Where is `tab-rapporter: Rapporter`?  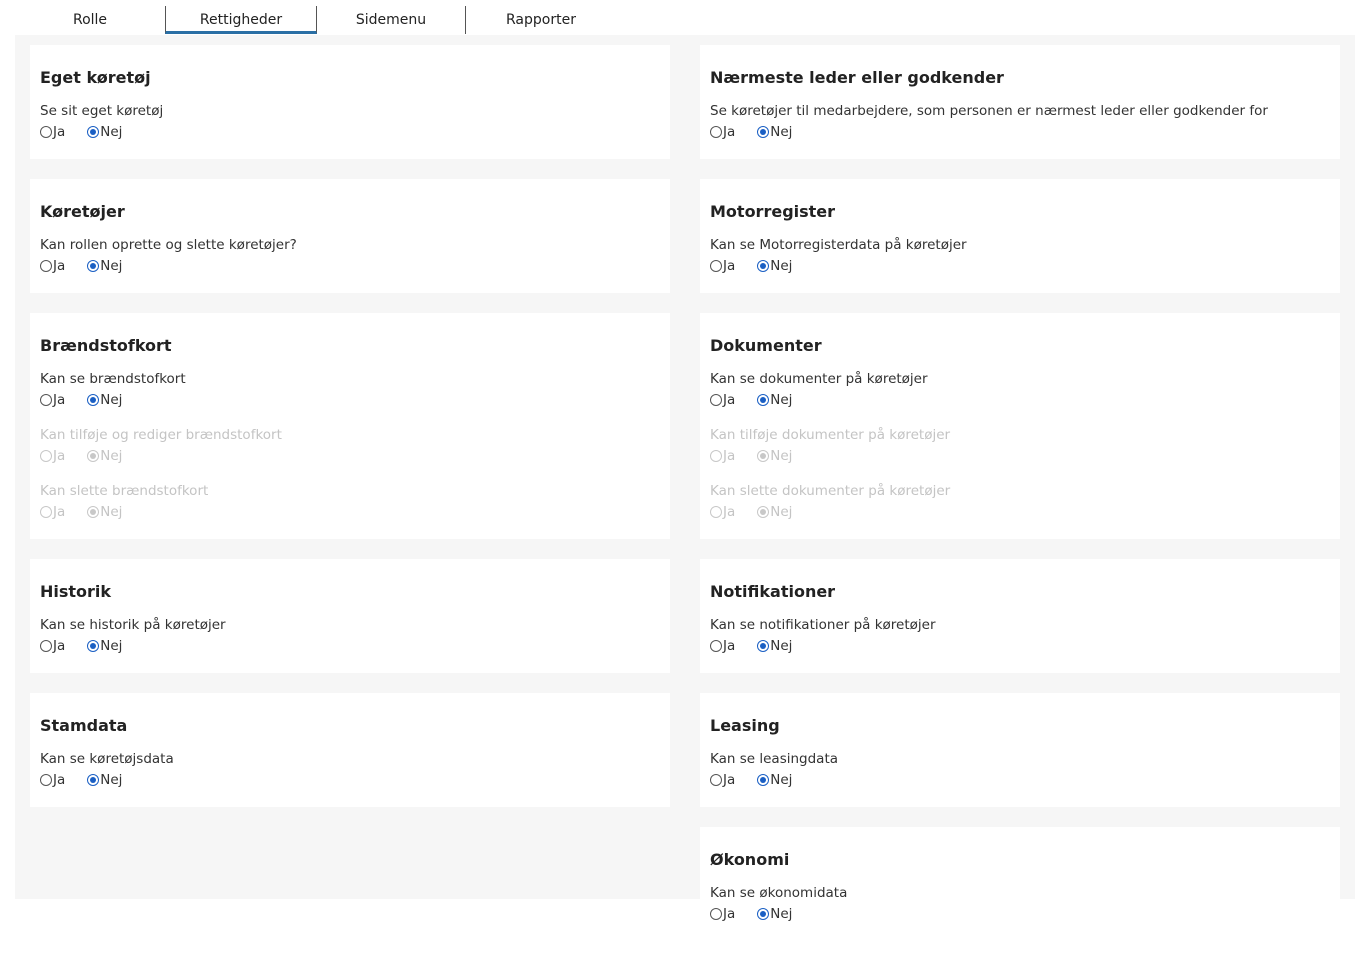
tab-rapporter: Rapporter is located at coordinates (540, 20).